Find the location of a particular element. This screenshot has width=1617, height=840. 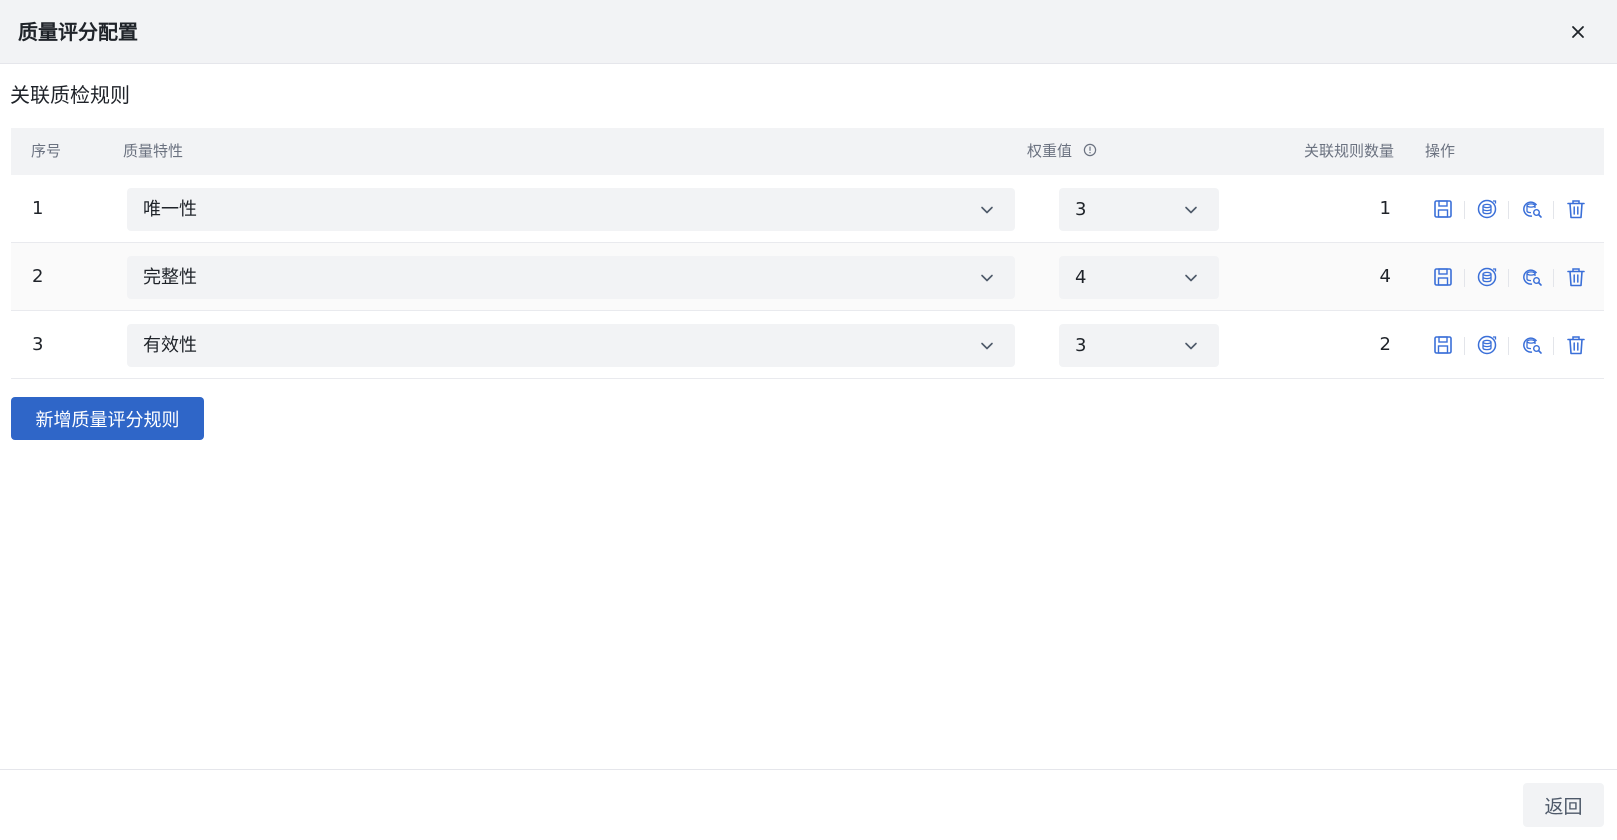

header-actions: 操作 is located at coordinates (1440, 151).